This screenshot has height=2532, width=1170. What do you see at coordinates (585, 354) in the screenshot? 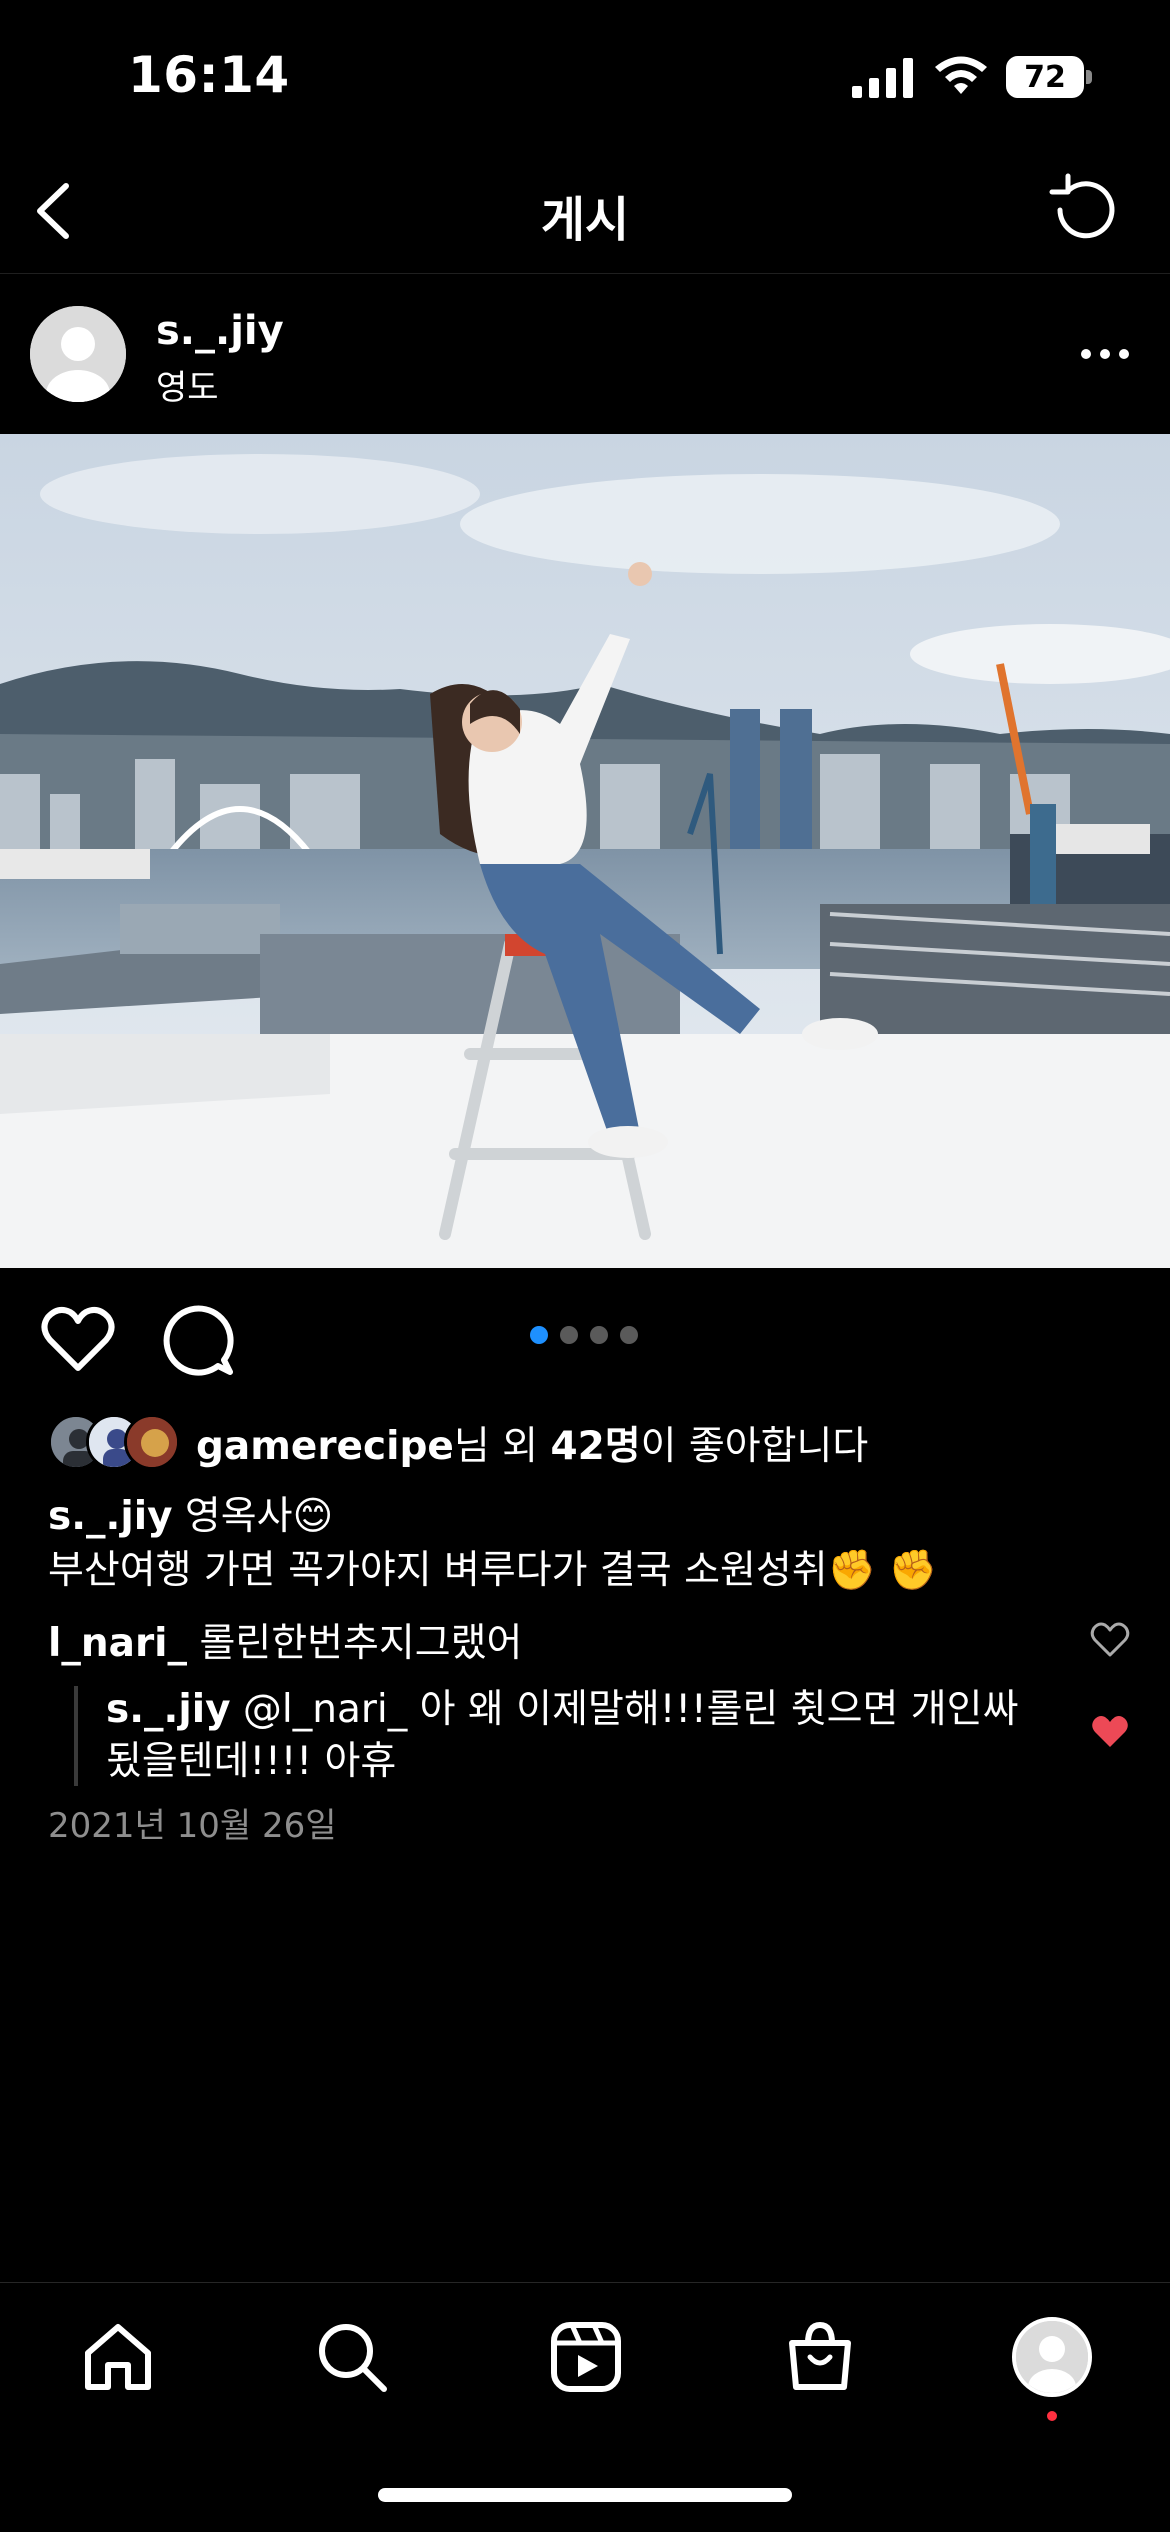
I see `post-header: s._.jiy 영도` at bounding box center [585, 354].